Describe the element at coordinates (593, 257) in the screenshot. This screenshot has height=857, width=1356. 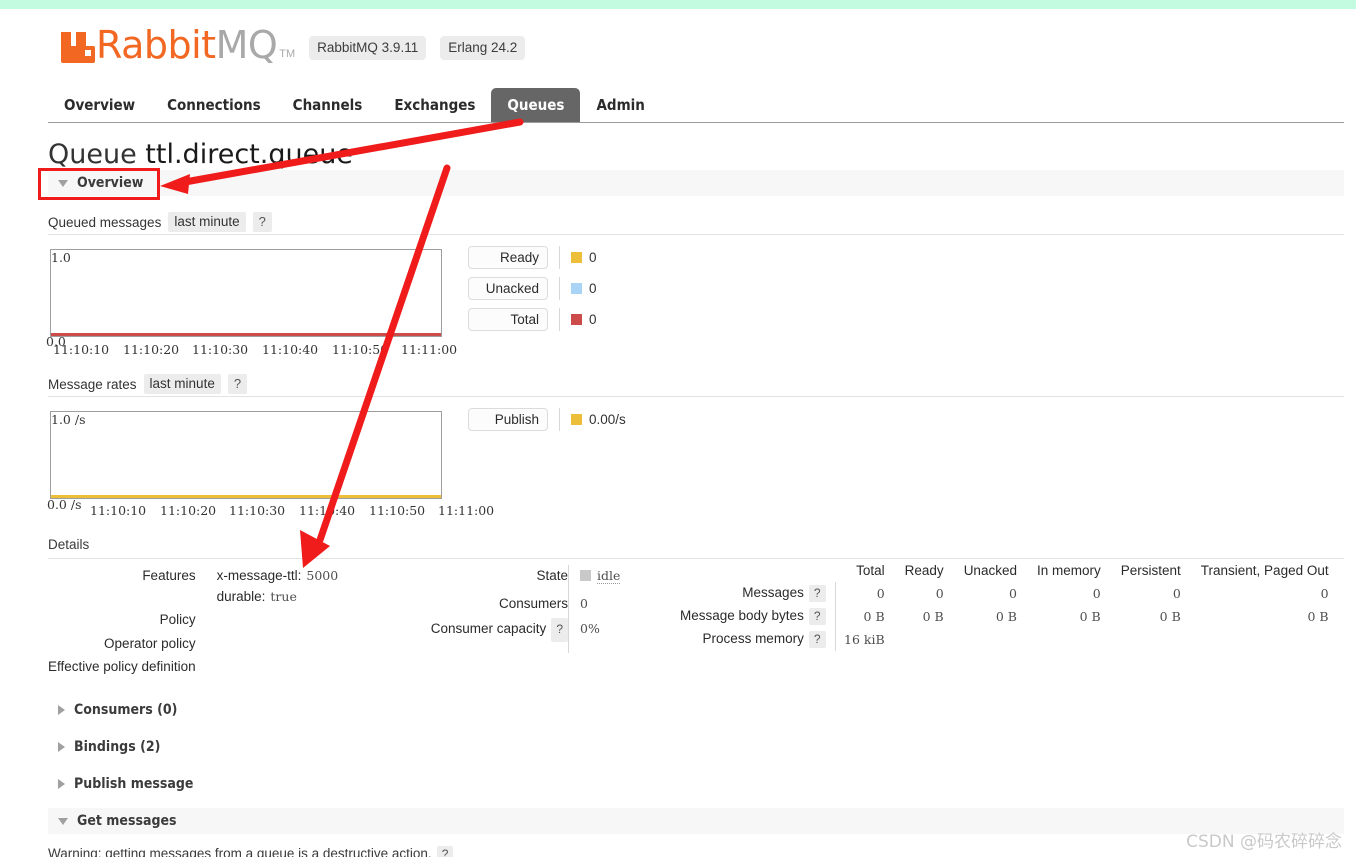
I see `legend-value-ready: 0` at that location.